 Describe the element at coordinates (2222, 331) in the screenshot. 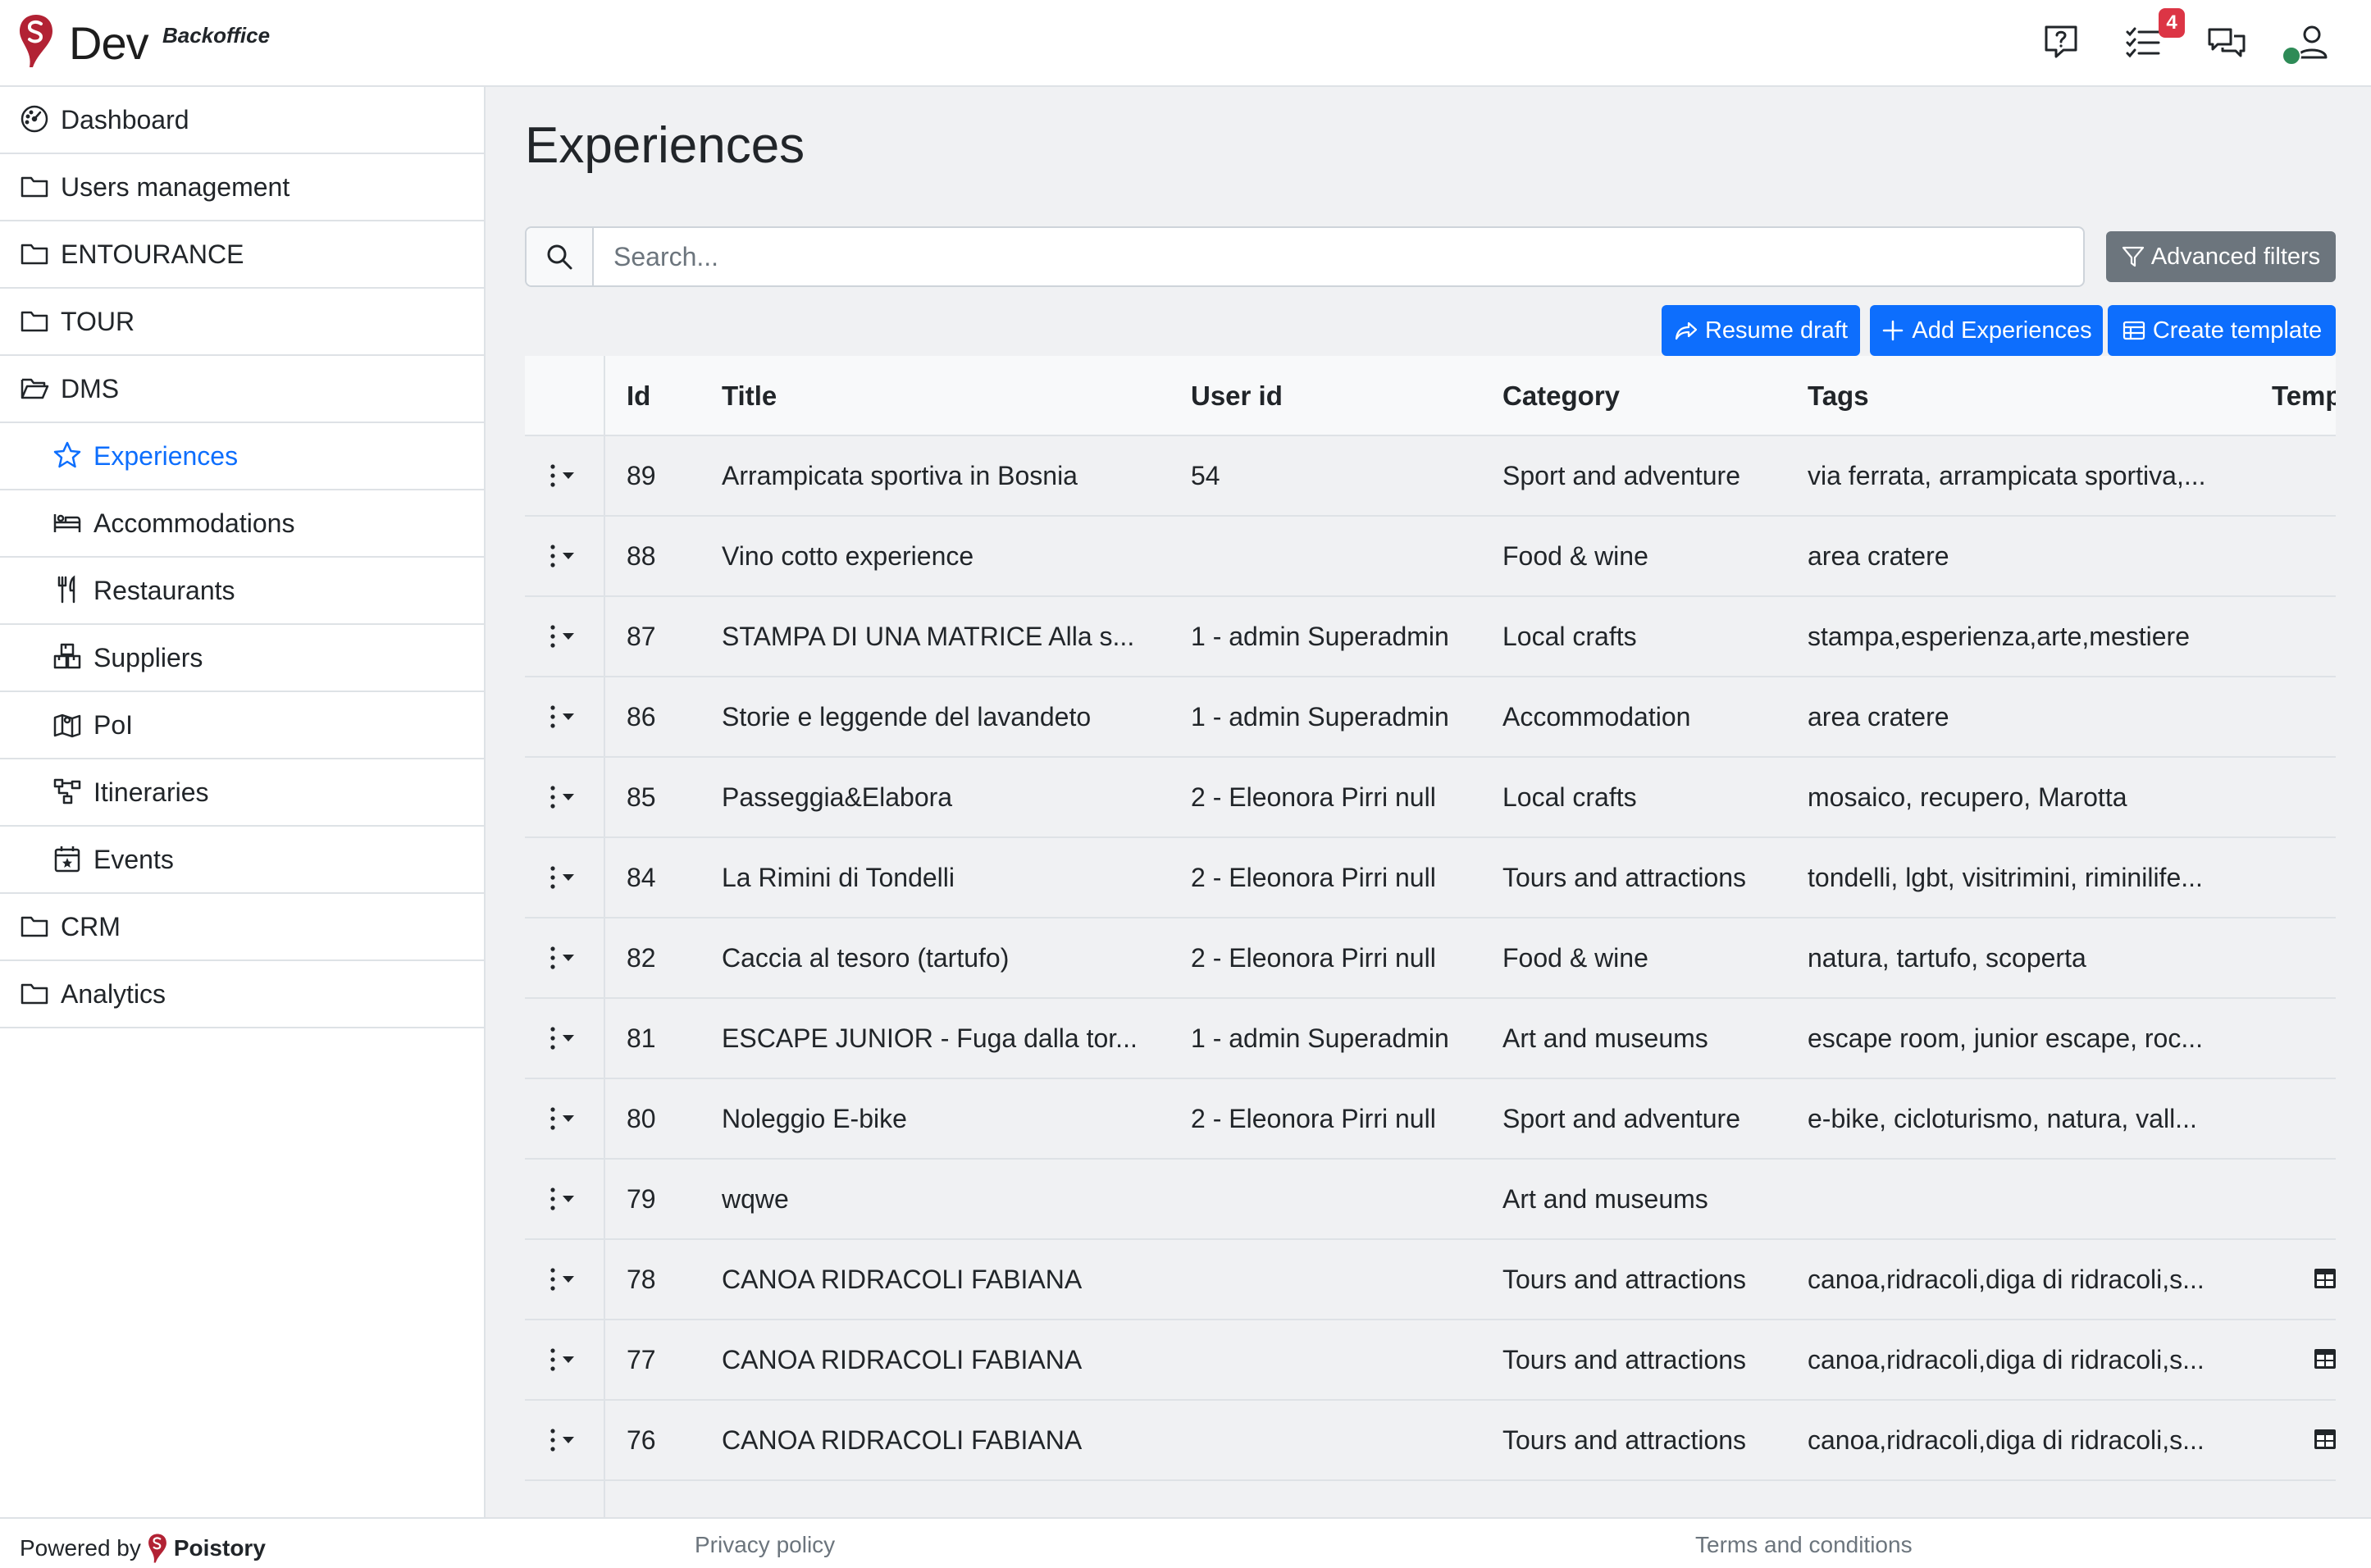

I see `create-template-button: Create template` at that location.